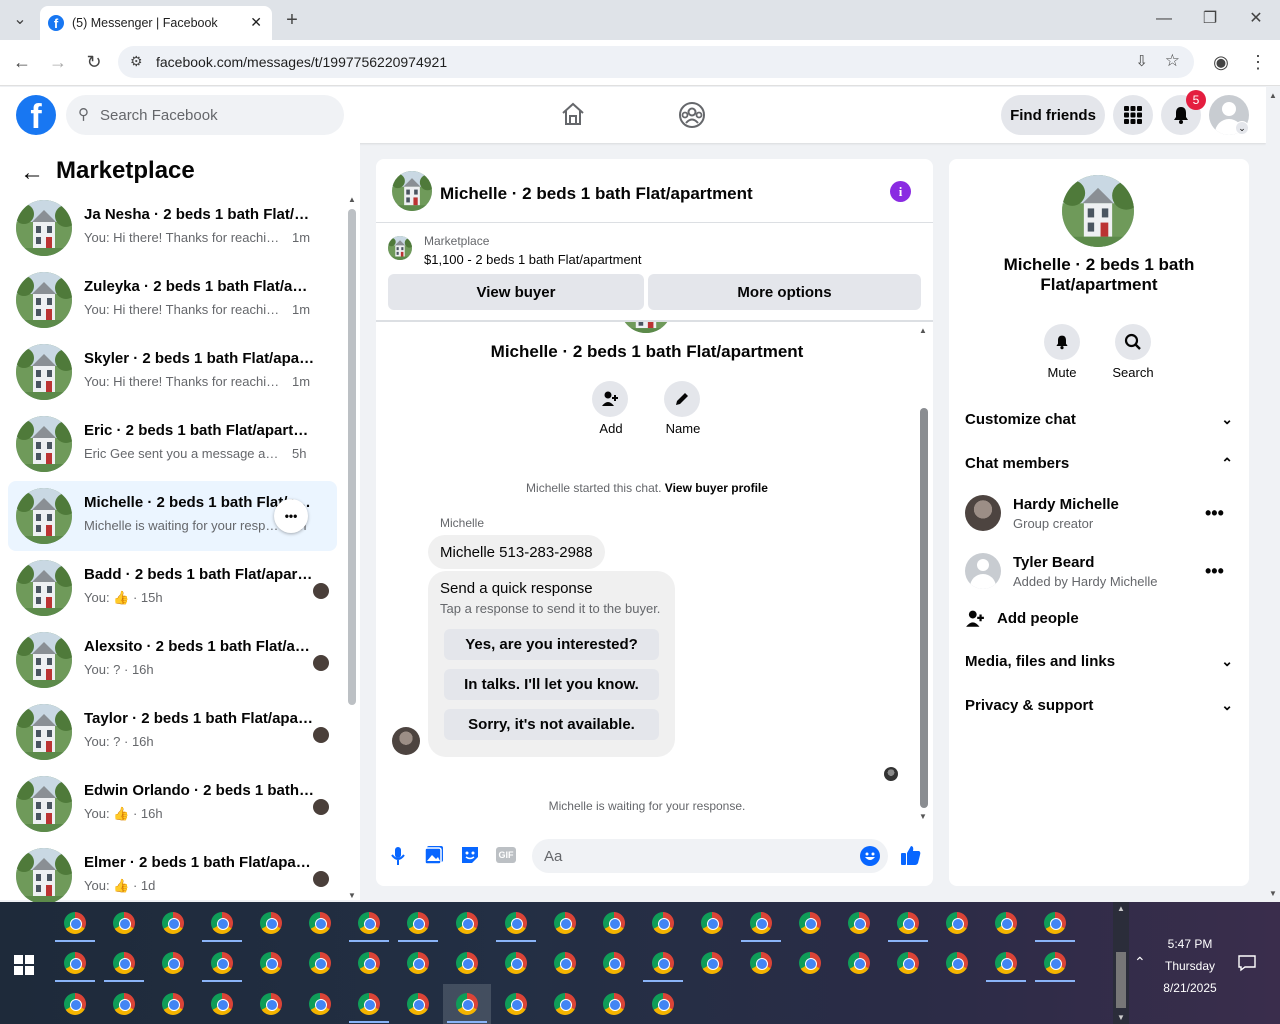 This screenshot has width=1280, height=1024. What do you see at coordinates (716, 488) in the screenshot?
I see `view-buyer-profile-link: View buyer profile` at bounding box center [716, 488].